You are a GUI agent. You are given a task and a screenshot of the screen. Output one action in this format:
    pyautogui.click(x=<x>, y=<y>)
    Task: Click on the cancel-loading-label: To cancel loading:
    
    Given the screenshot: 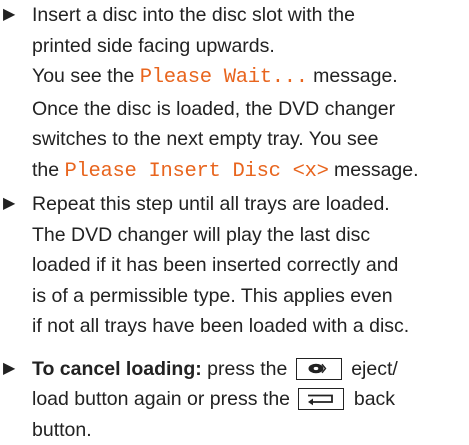 What is the action you would take?
    pyautogui.click(x=117, y=369)
    